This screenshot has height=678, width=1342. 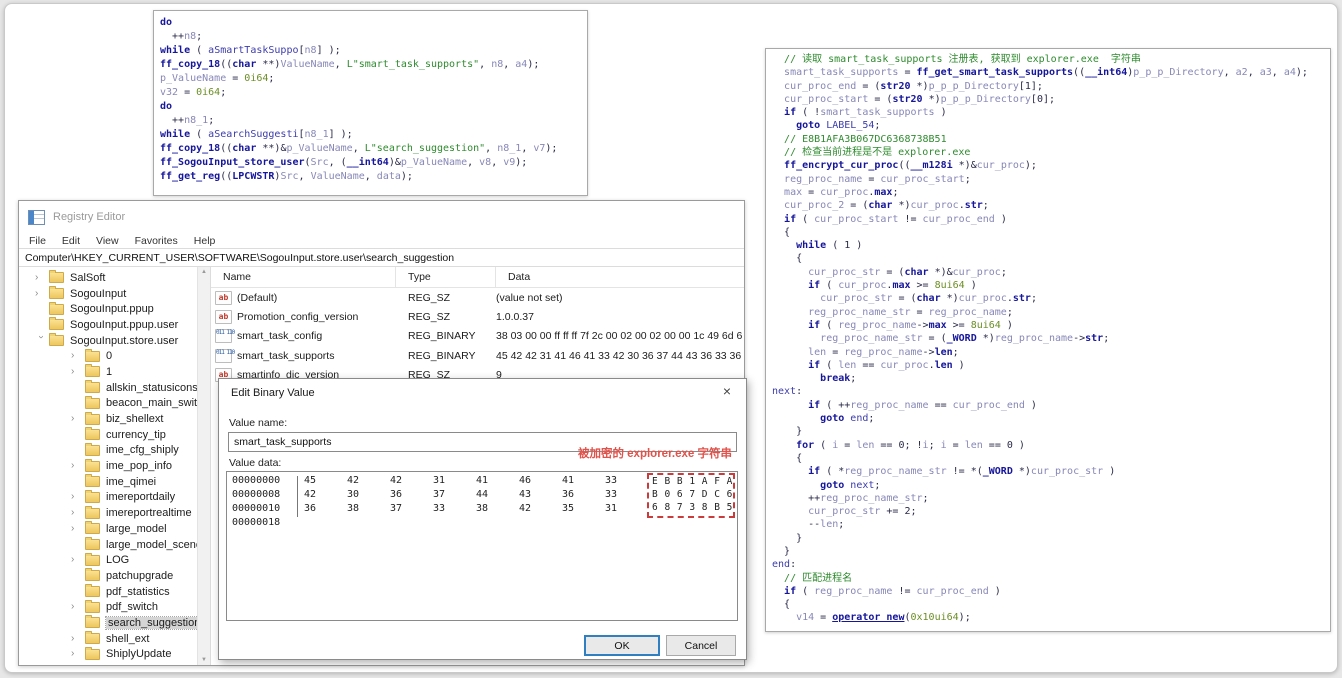 What do you see at coordinates (139, 466) in the screenshot?
I see `tree-item-label: ime_pop_info` at bounding box center [139, 466].